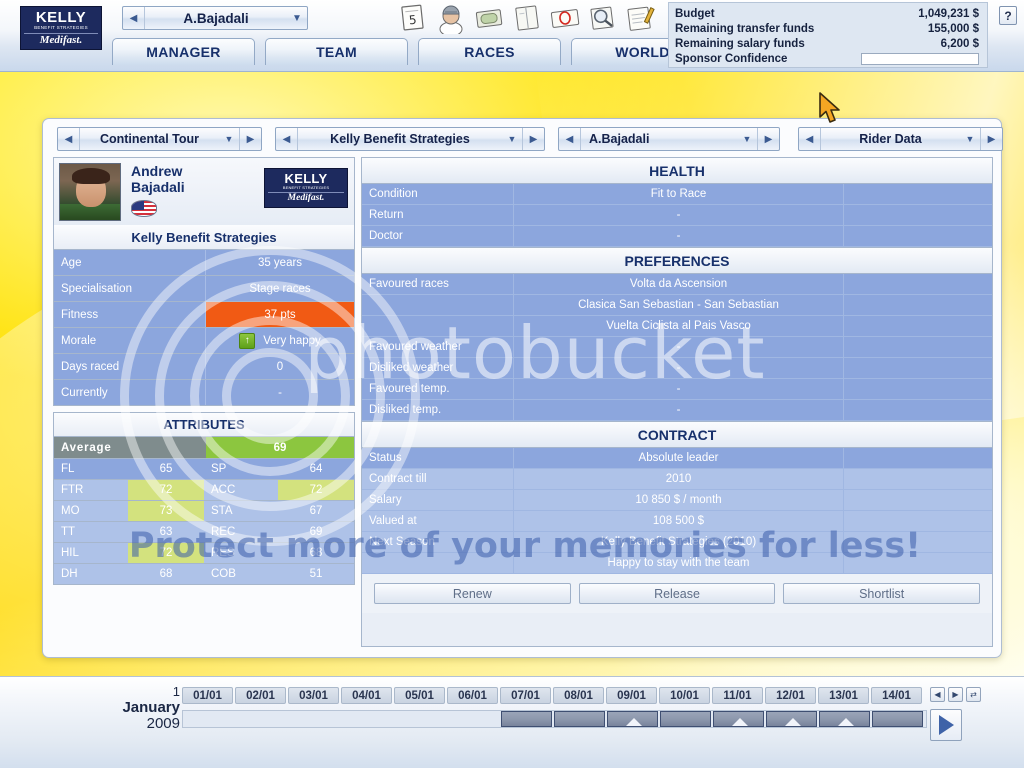 This screenshot has height=768, width=1024. I want to click on calendar-date-3: 03/01, so click(313, 695).